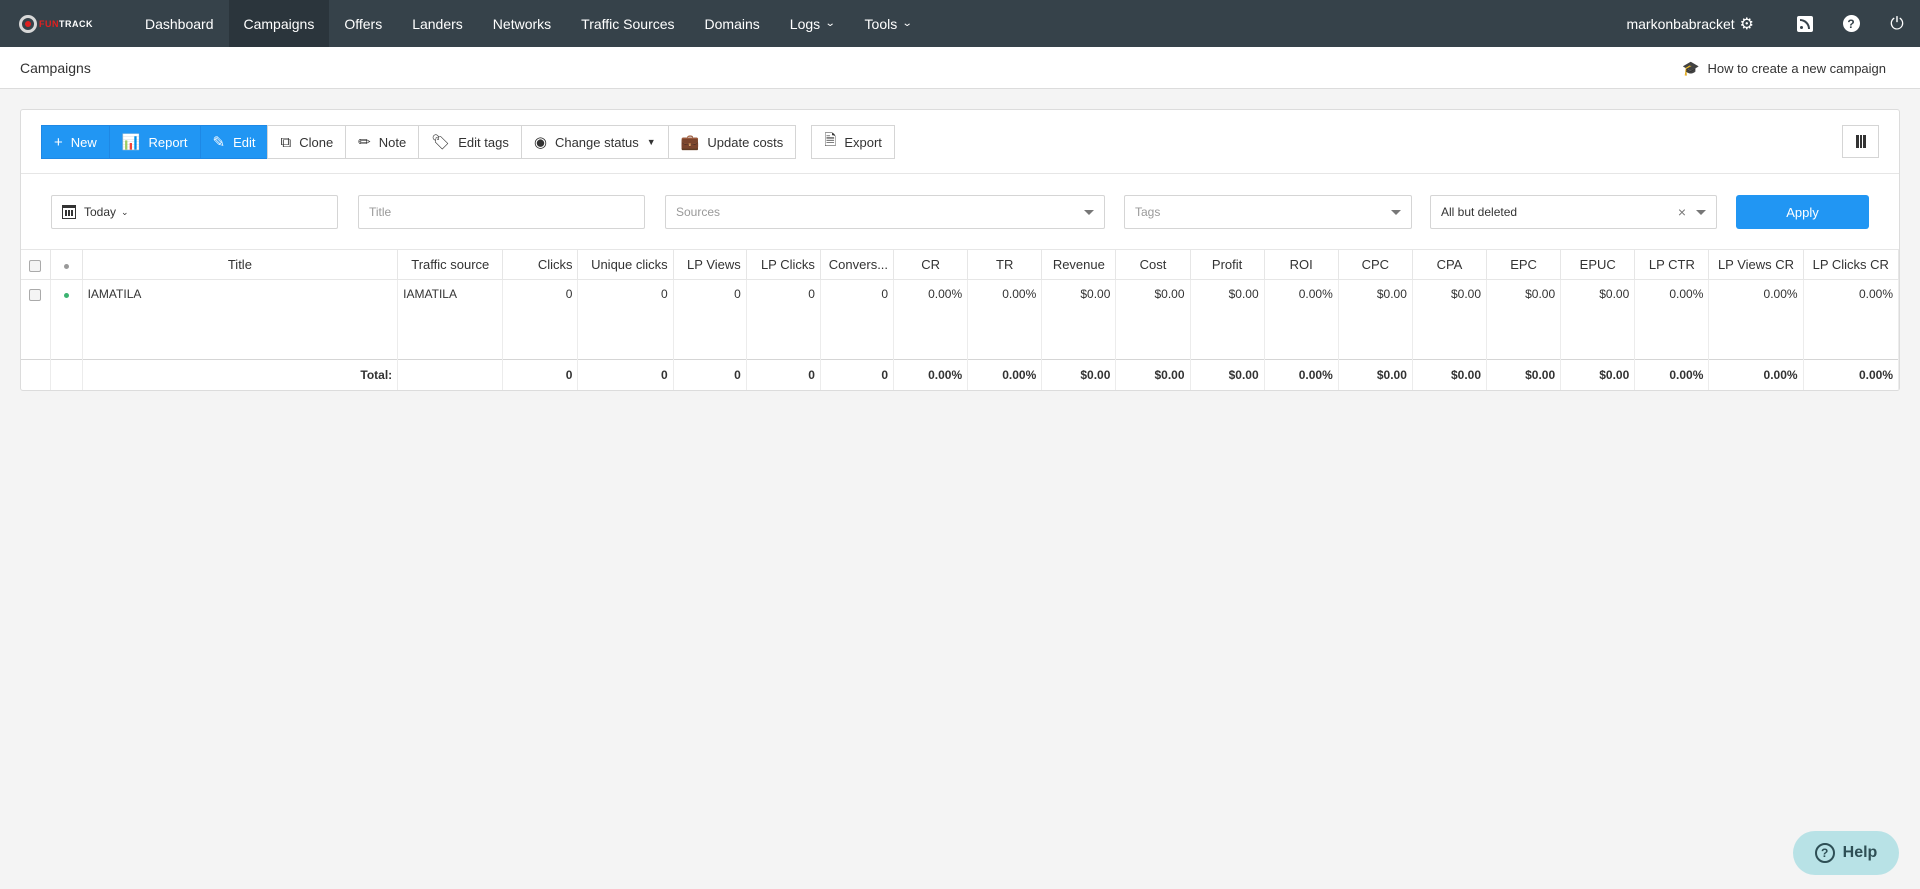  Describe the element at coordinates (1824, 853) in the screenshot. I see `question-icon: ?` at that location.